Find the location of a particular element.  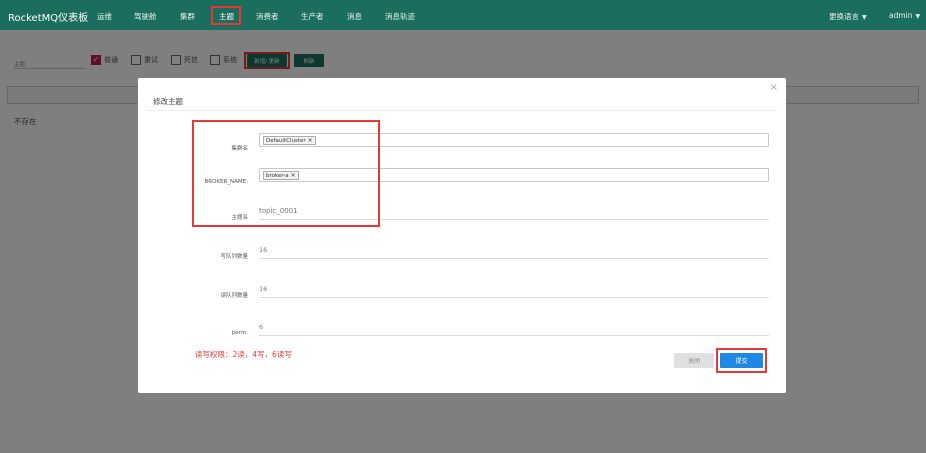

read-queue-value: 16 is located at coordinates (263, 289).